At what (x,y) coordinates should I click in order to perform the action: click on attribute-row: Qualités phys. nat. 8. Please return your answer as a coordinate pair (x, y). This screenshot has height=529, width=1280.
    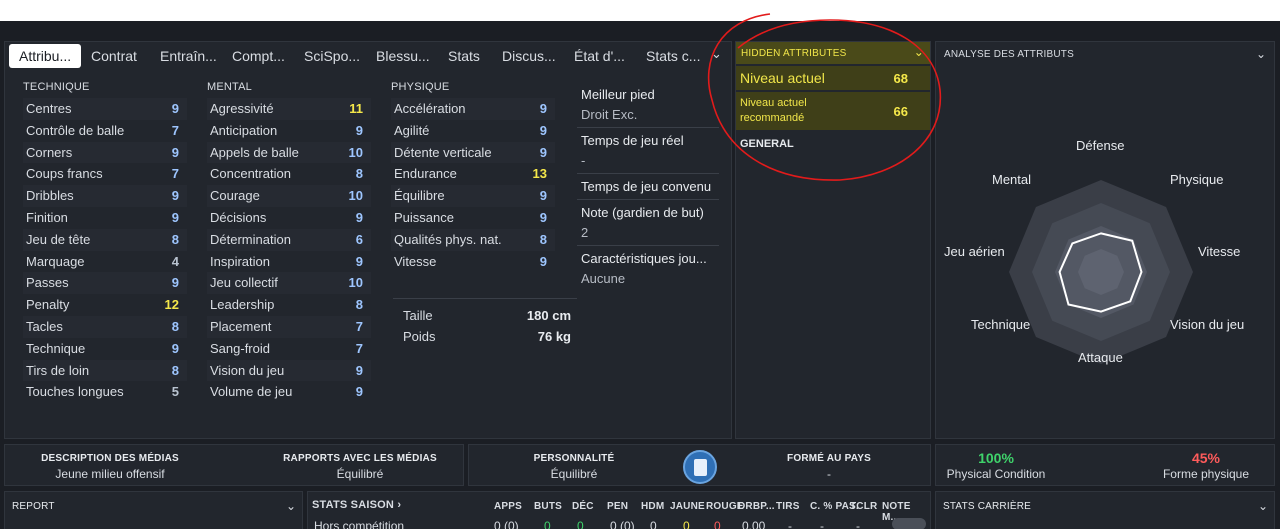
    Looking at the image, I should click on (473, 239).